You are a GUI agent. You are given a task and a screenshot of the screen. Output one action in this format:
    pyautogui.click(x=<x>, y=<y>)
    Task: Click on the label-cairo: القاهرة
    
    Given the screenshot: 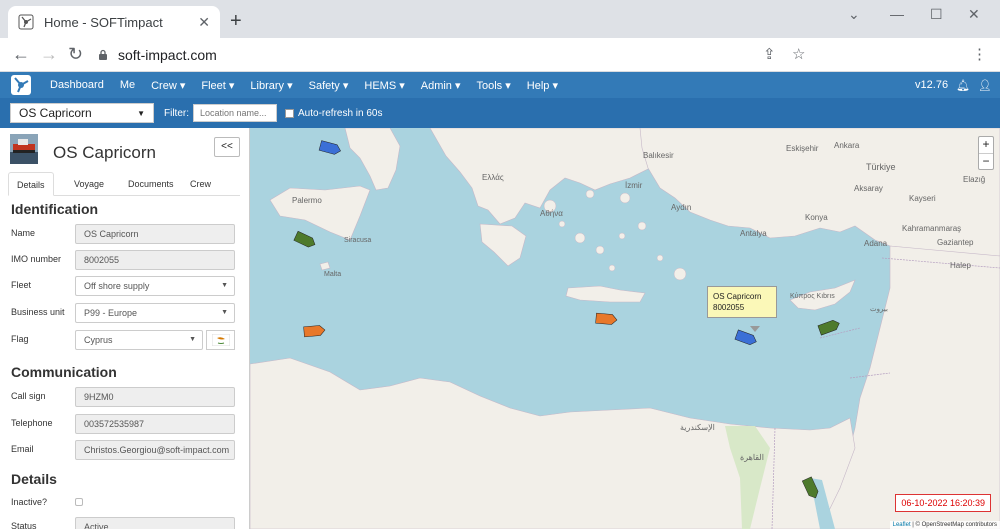 What is the action you would take?
    pyautogui.click(x=752, y=457)
    